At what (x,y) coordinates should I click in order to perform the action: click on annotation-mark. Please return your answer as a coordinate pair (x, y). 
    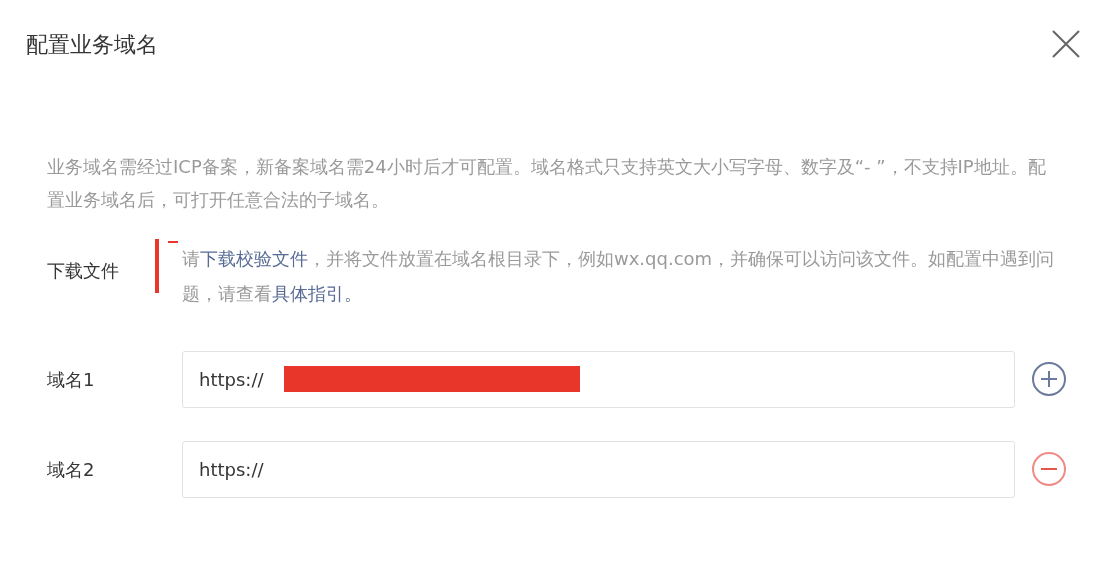
    Looking at the image, I should click on (173, 242).